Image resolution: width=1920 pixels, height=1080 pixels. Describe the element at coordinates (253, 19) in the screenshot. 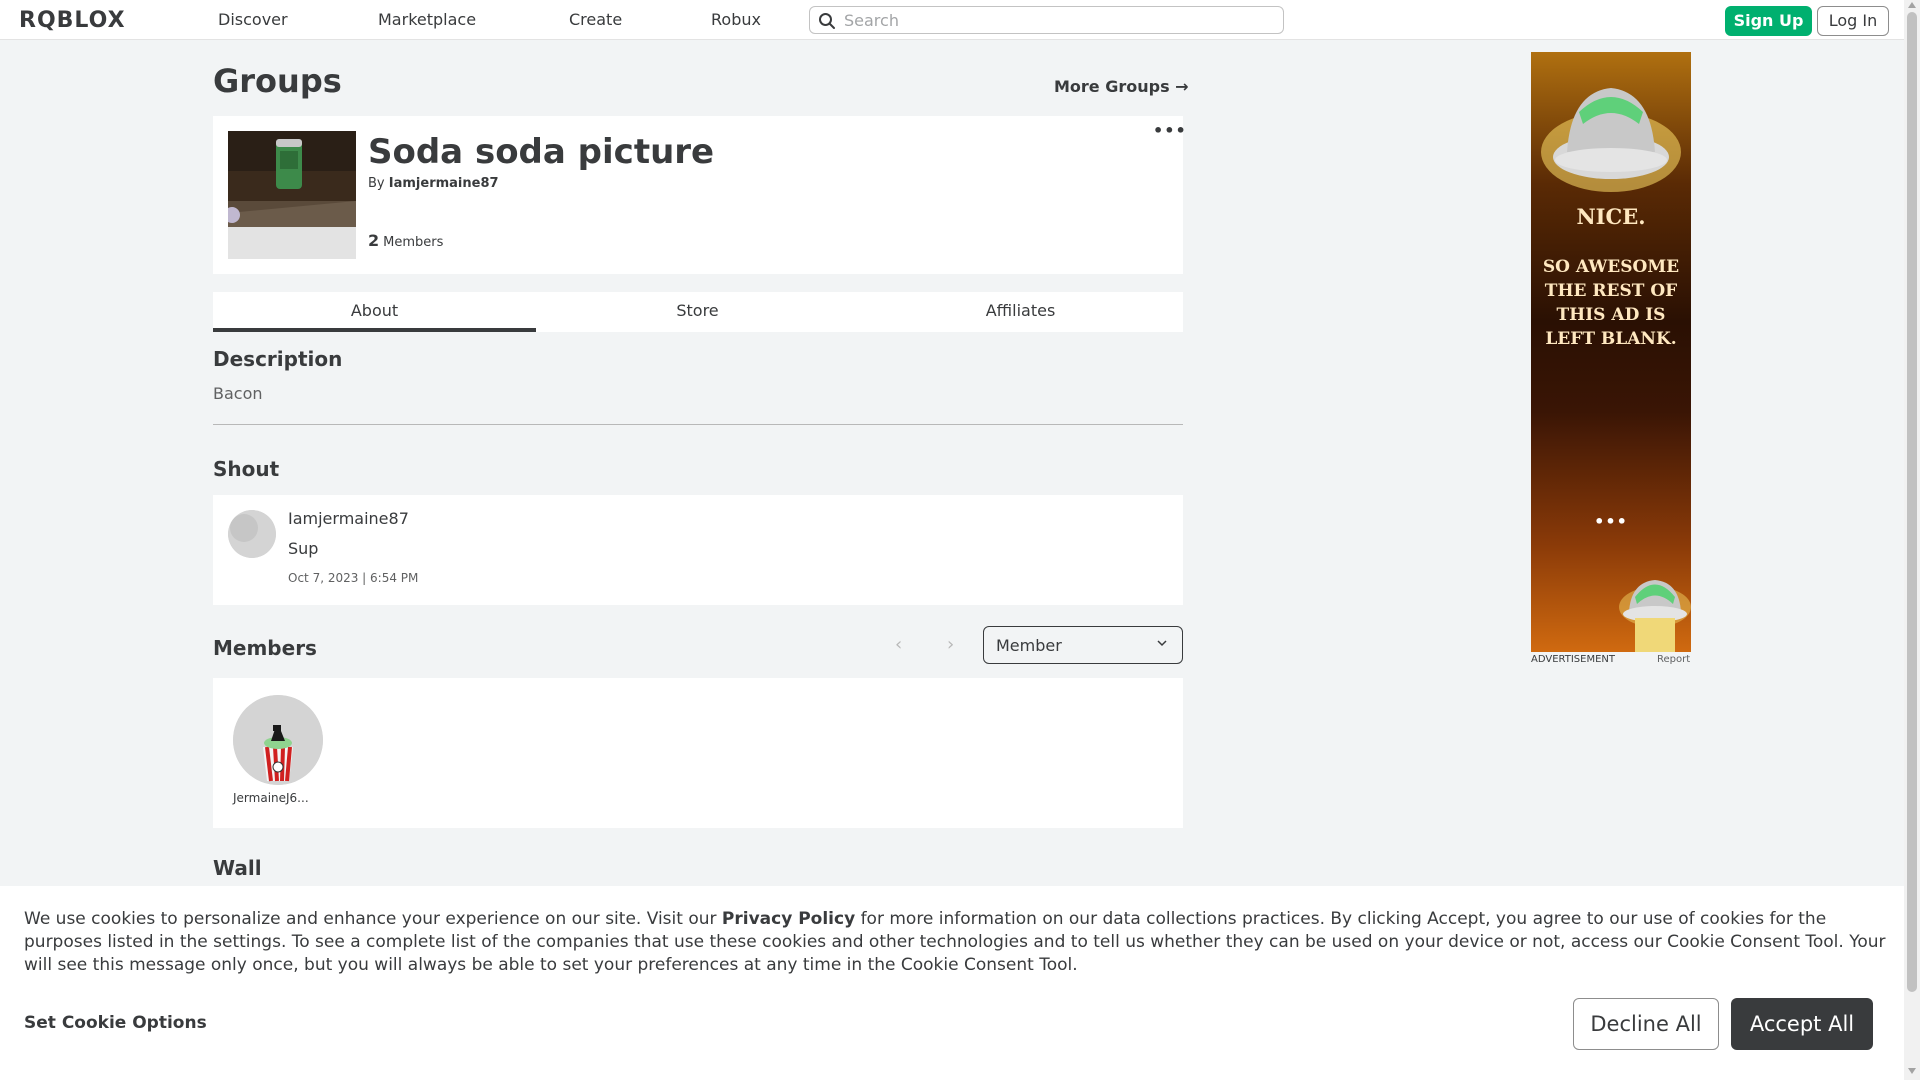

I see `nav-link-discover: Discover` at that location.